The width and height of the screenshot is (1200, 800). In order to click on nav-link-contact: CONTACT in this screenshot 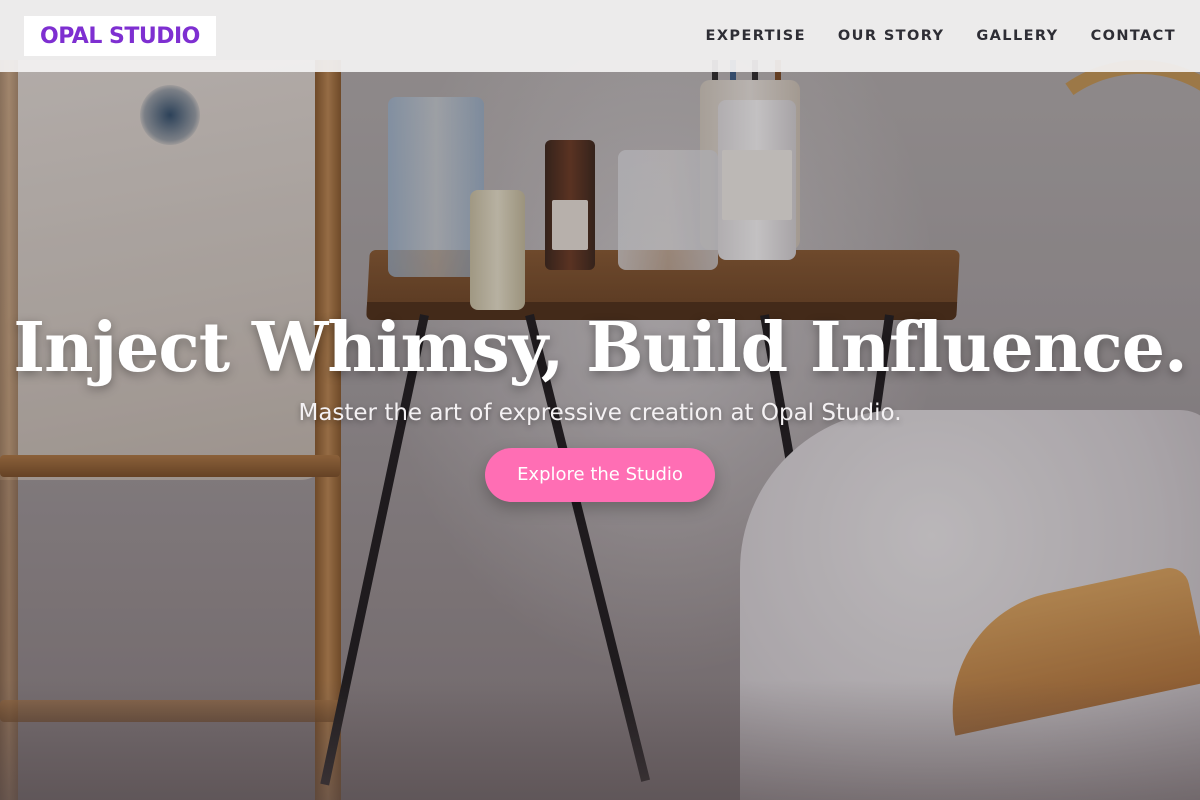, I will do `click(1133, 36)`.